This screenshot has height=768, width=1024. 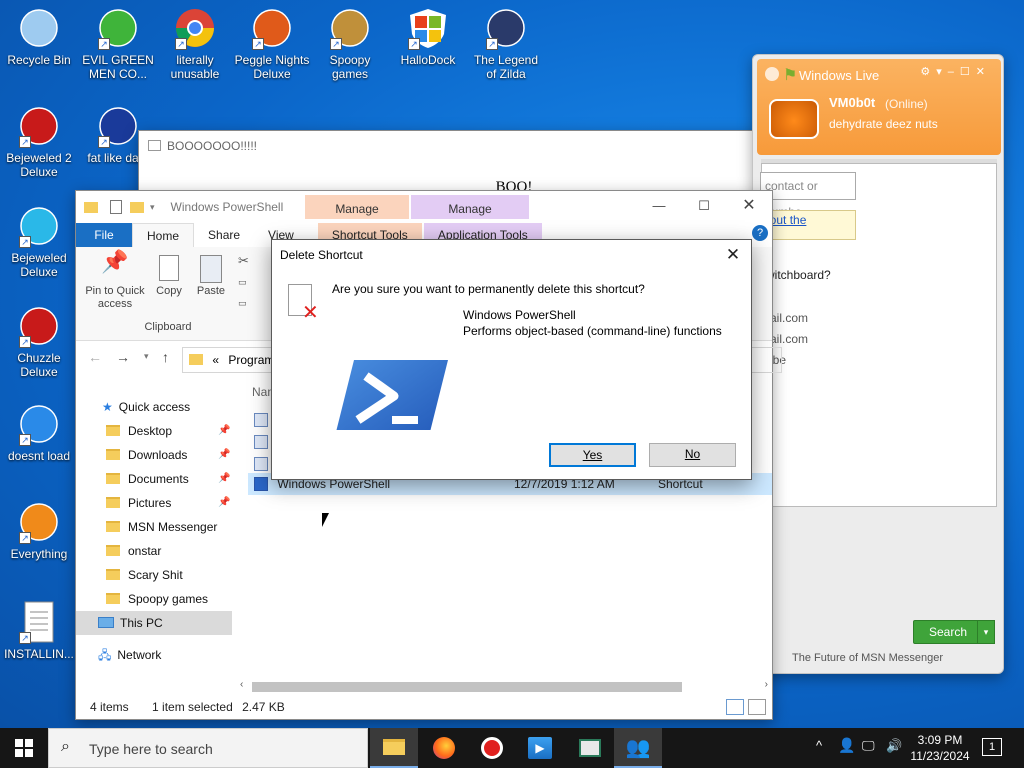 I want to click on search-button: Search, so click(x=948, y=632).